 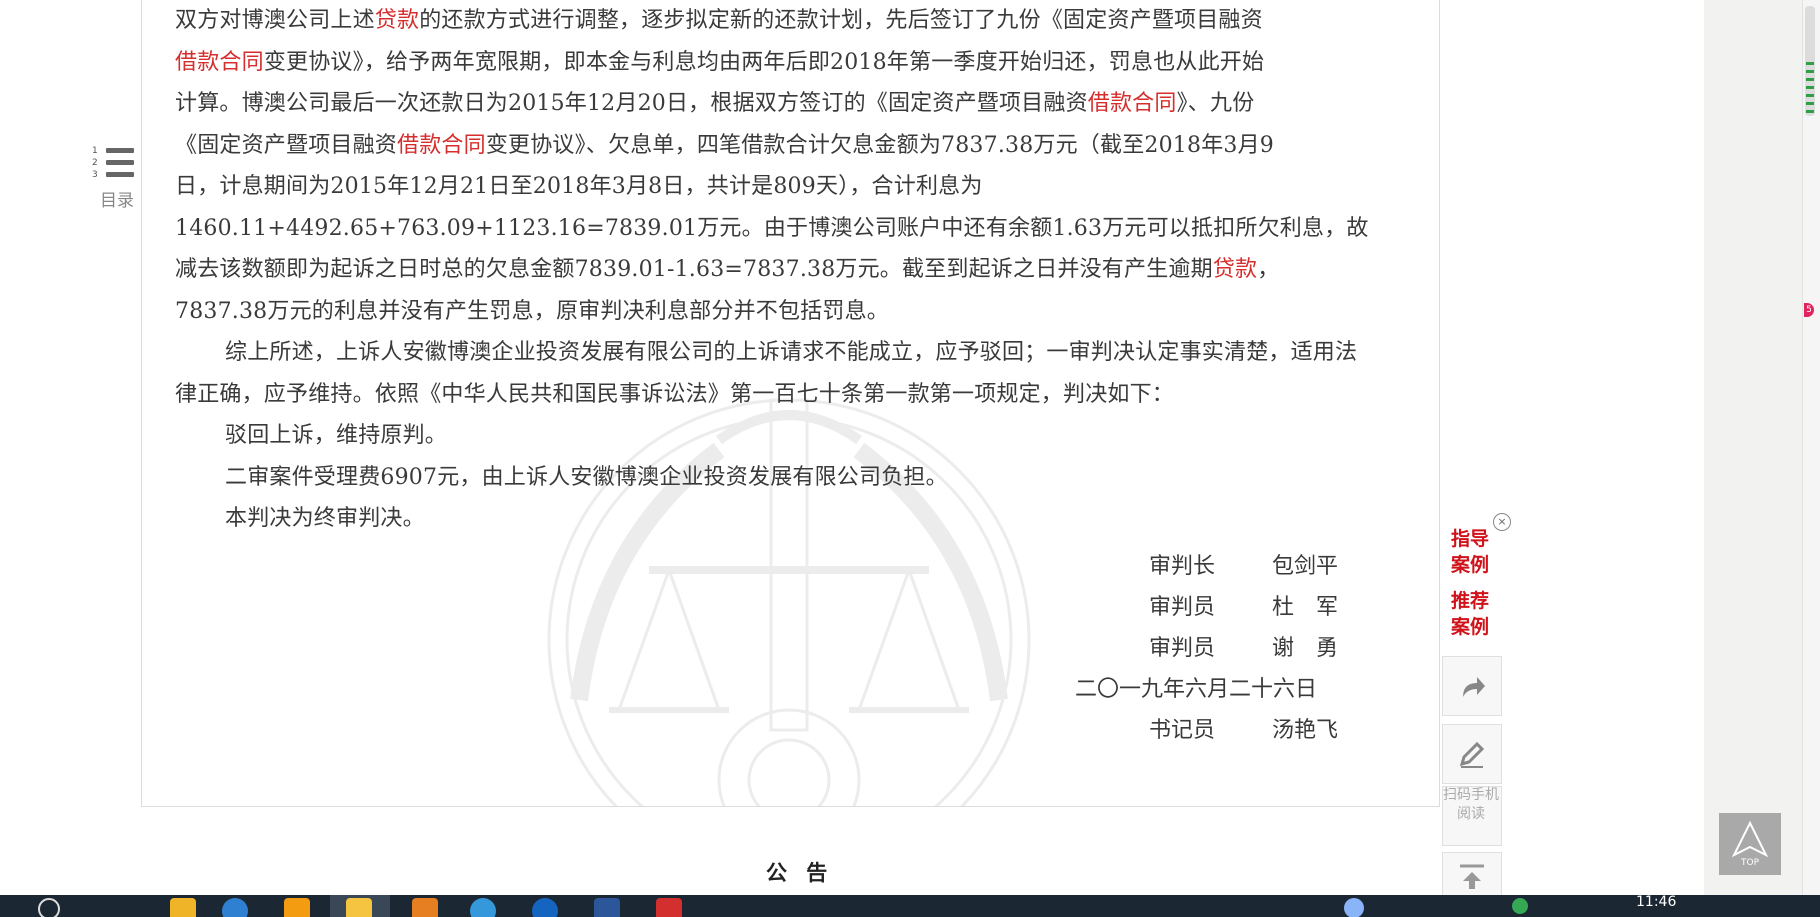 I want to click on guide-cases-link: 指导案例, so click(x=1476, y=552).